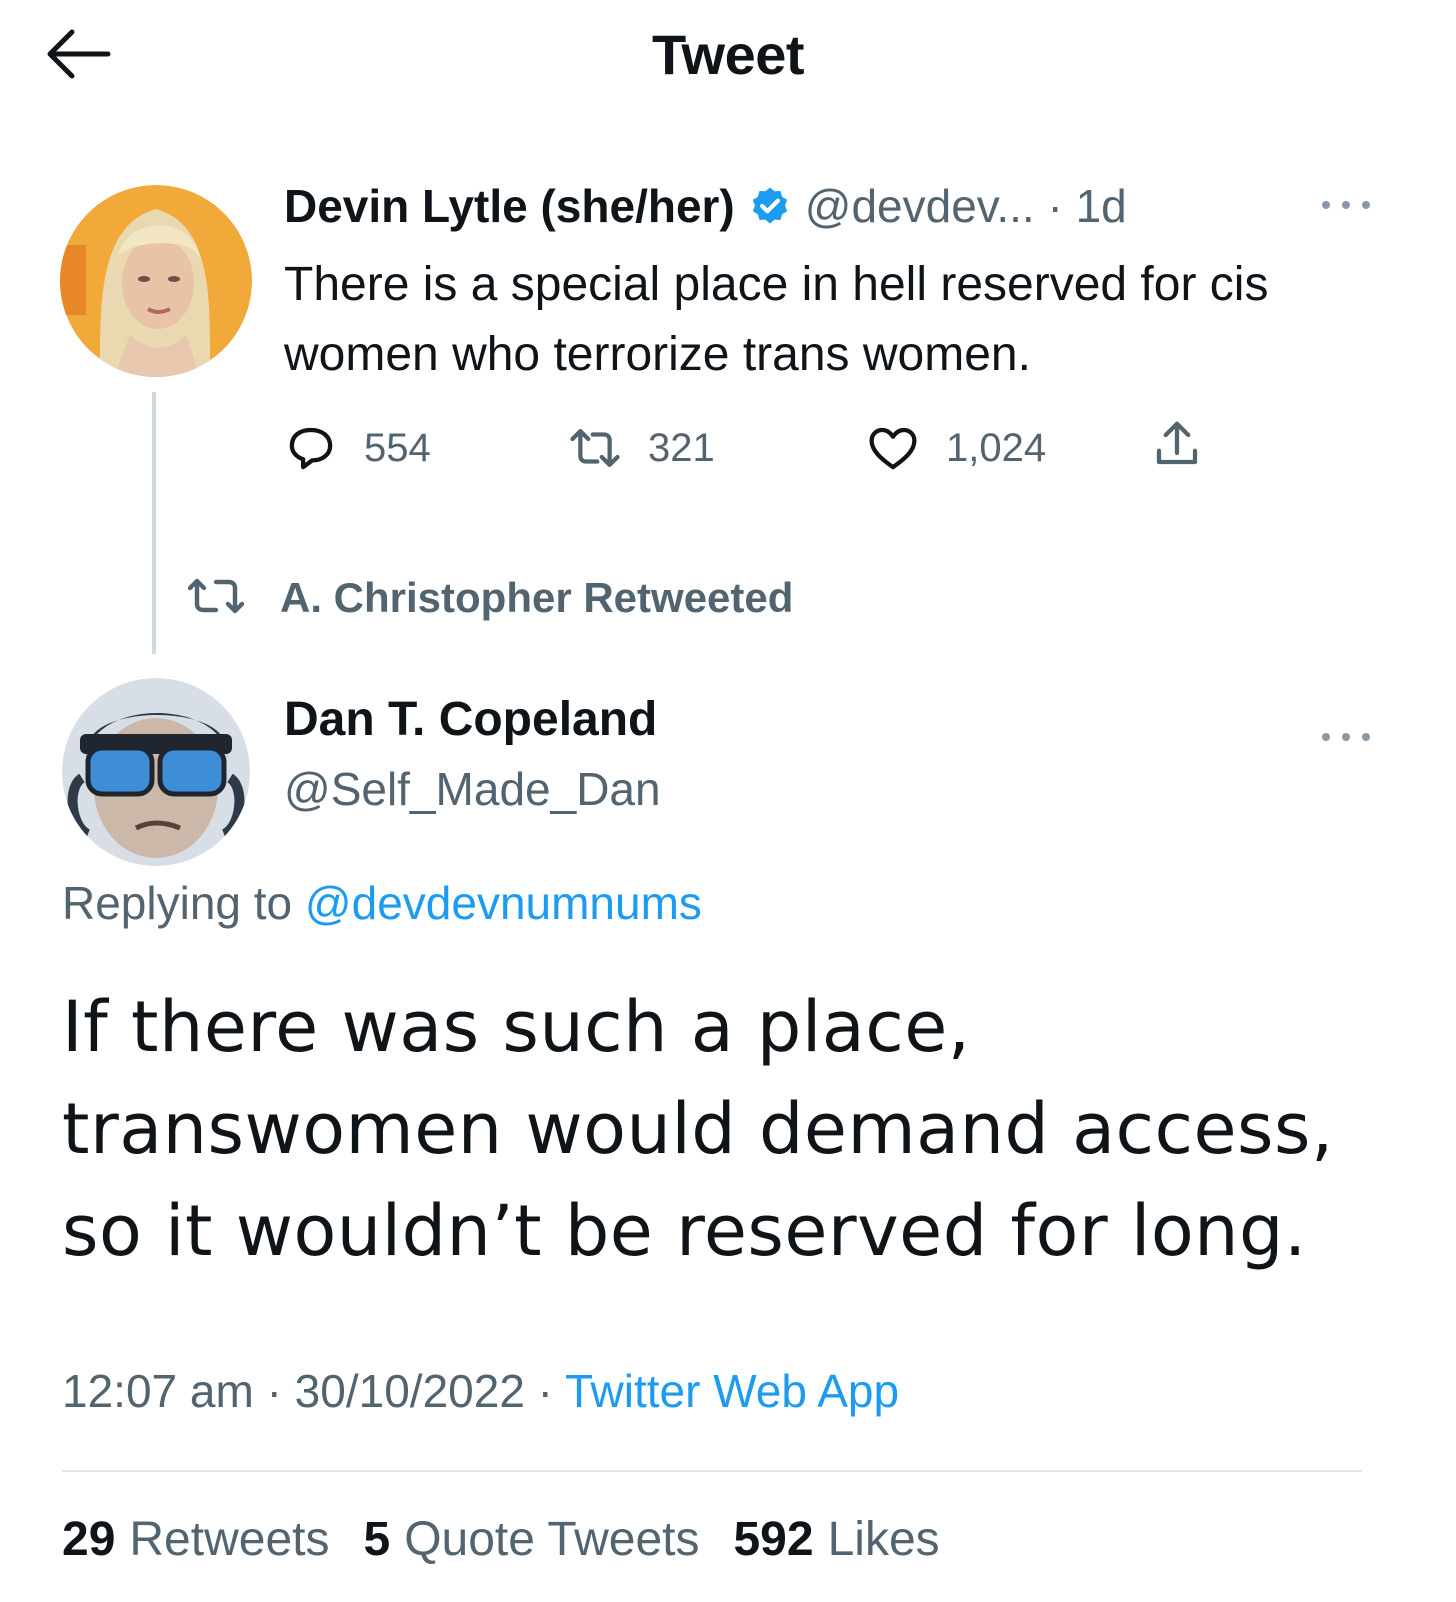 Image resolution: width=1456 pixels, height=1602 pixels. What do you see at coordinates (397, 447) in the screenshot?
I see `reply-count: 554` at bounding box center [397, 447].